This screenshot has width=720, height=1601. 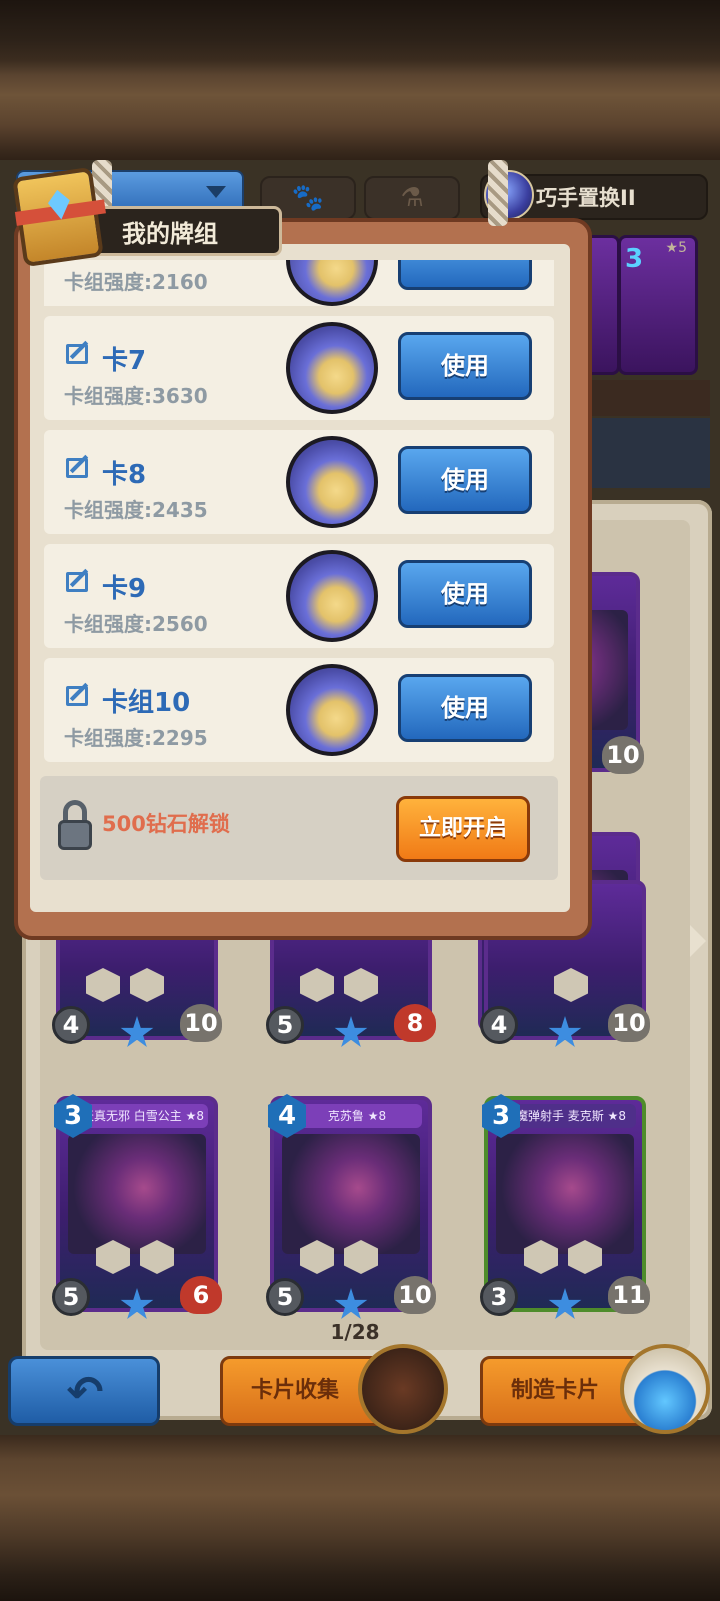 What do you see at coordinates (645, 453) in the screenshot?
I see `side-dark-panel` at bounding box center [645, 453].